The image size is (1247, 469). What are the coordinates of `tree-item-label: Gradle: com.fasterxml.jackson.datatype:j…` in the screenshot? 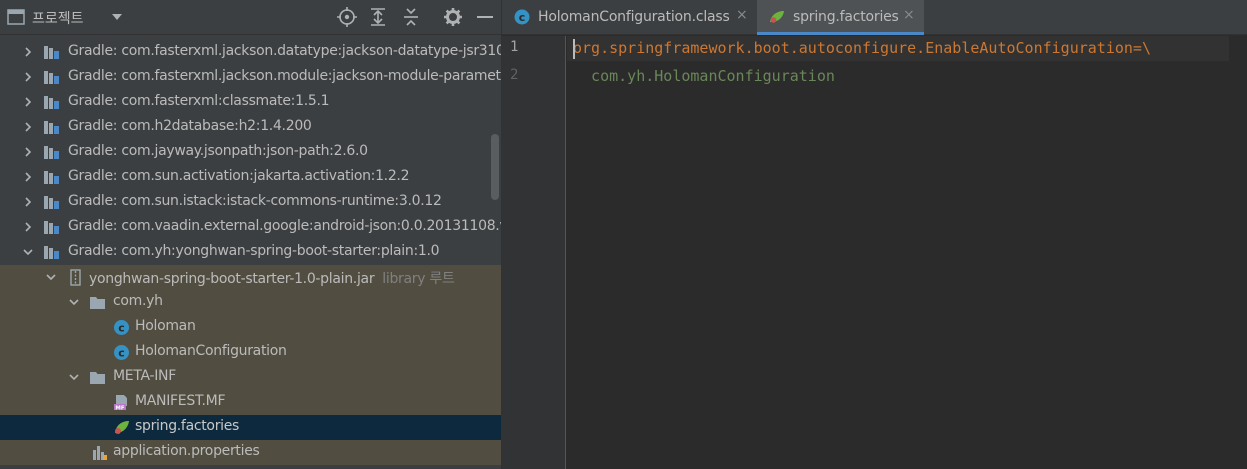 It's located at (284, 51).